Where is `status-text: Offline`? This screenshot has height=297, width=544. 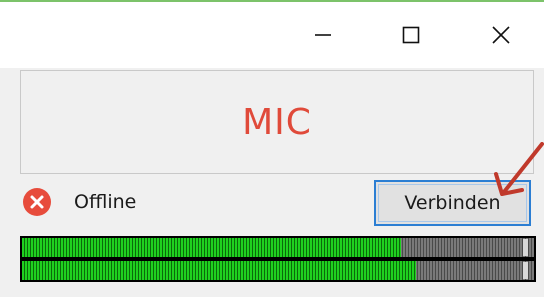
status-text: Offline is located at coordinates (105, 202).